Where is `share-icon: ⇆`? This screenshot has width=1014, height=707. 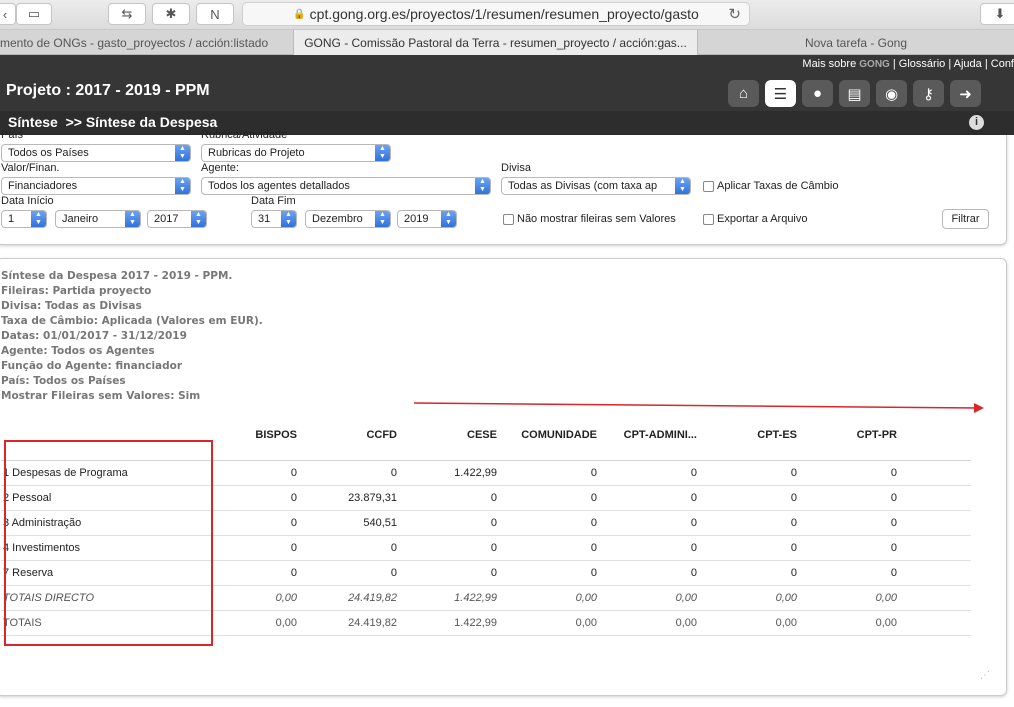
share-icon: ⇆ is located at coordinates (127, 14).